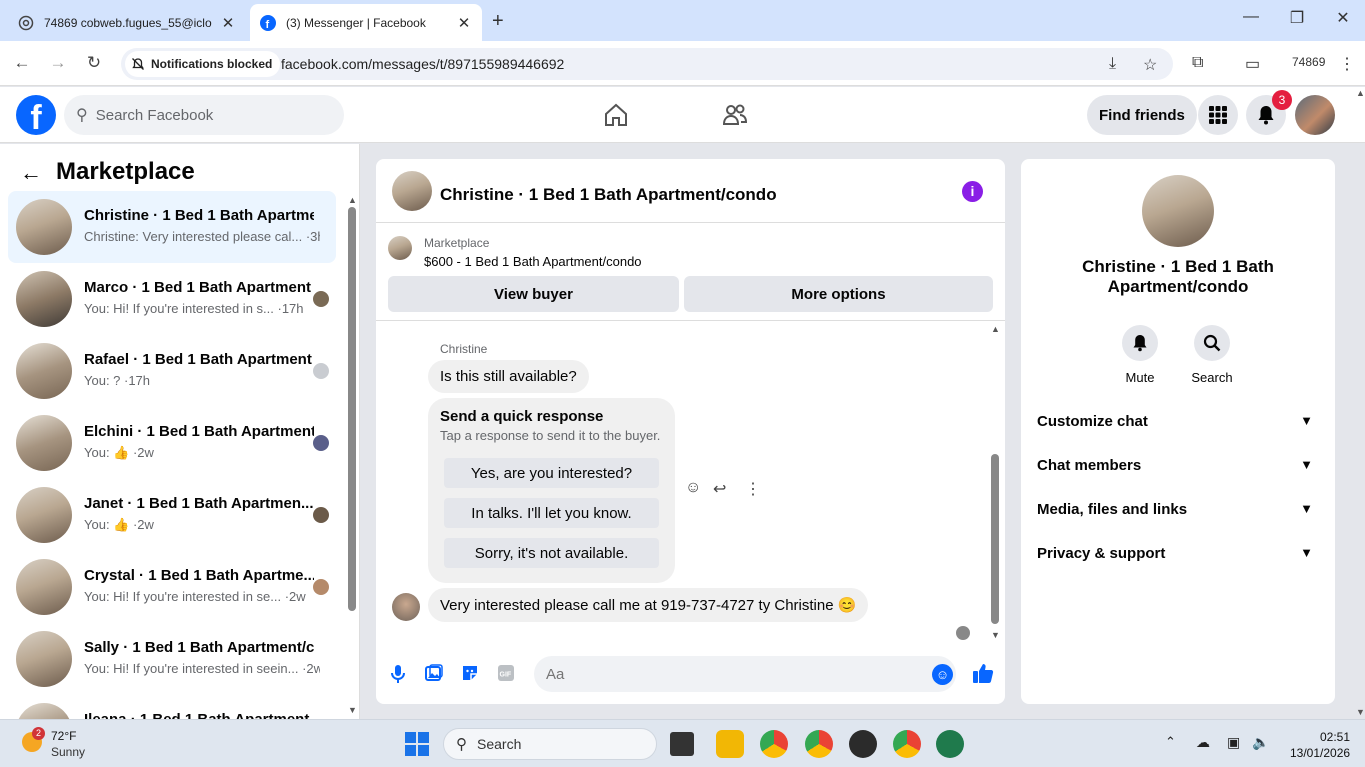 The width and height of the screenshot is (1365, 767). What do you see at coordinates (1218, 115) in the screenshot?
I see `menu-grid-icon` at bounding box center [1218, 115].